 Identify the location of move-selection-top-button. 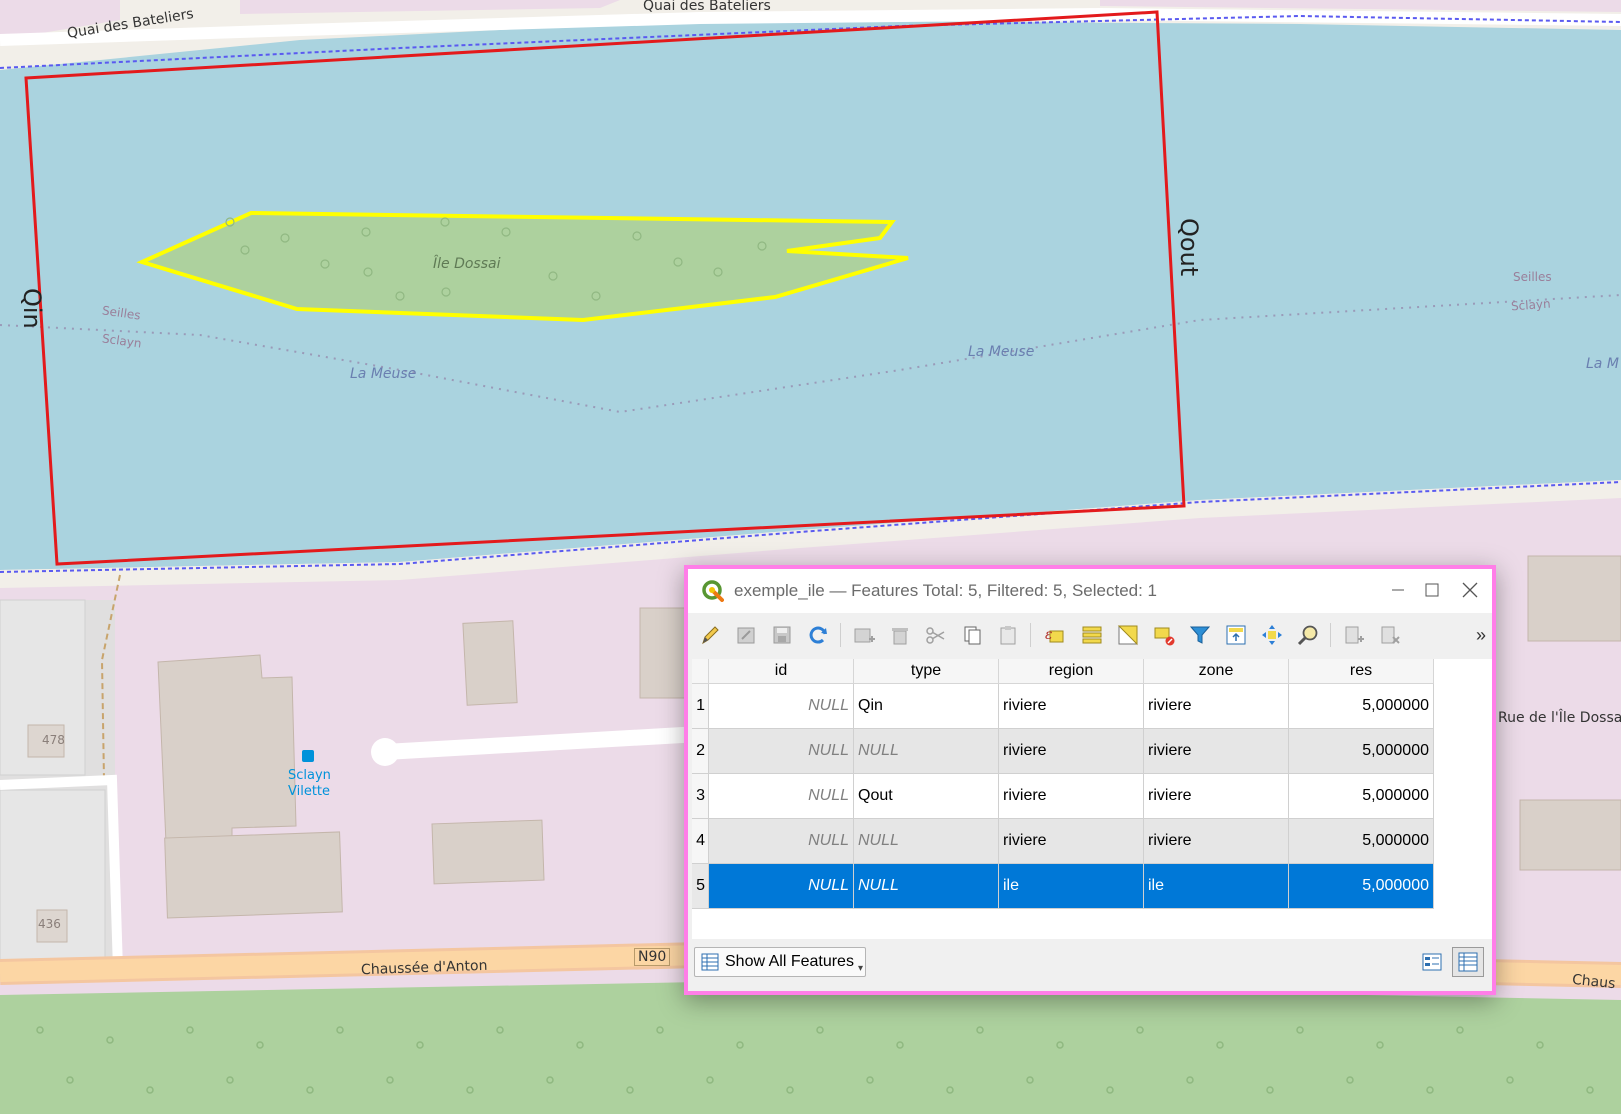
(1236, 635).